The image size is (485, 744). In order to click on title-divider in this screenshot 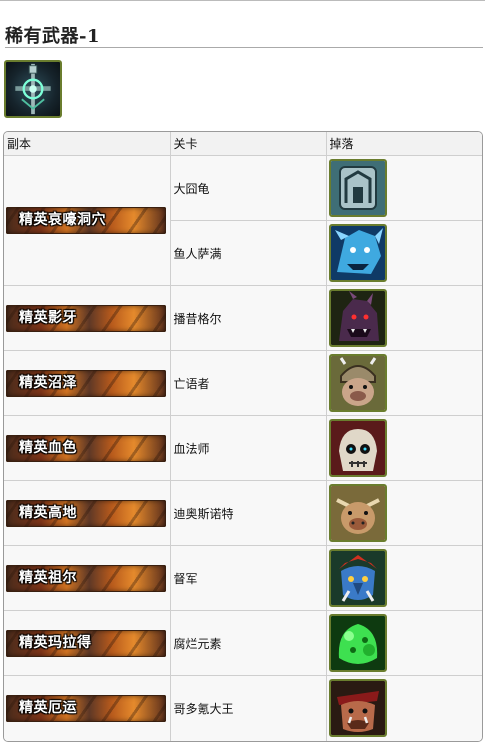, I will do `click(244, 47)`.